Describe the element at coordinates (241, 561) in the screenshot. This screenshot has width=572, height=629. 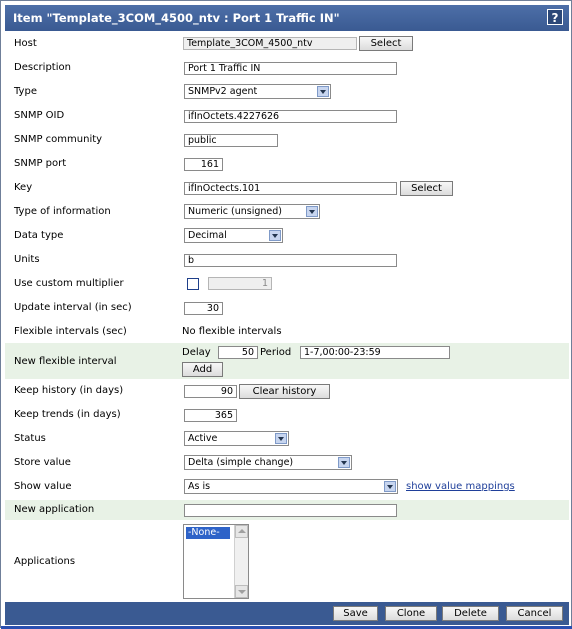
I see `applications-scrollbar` at that location.